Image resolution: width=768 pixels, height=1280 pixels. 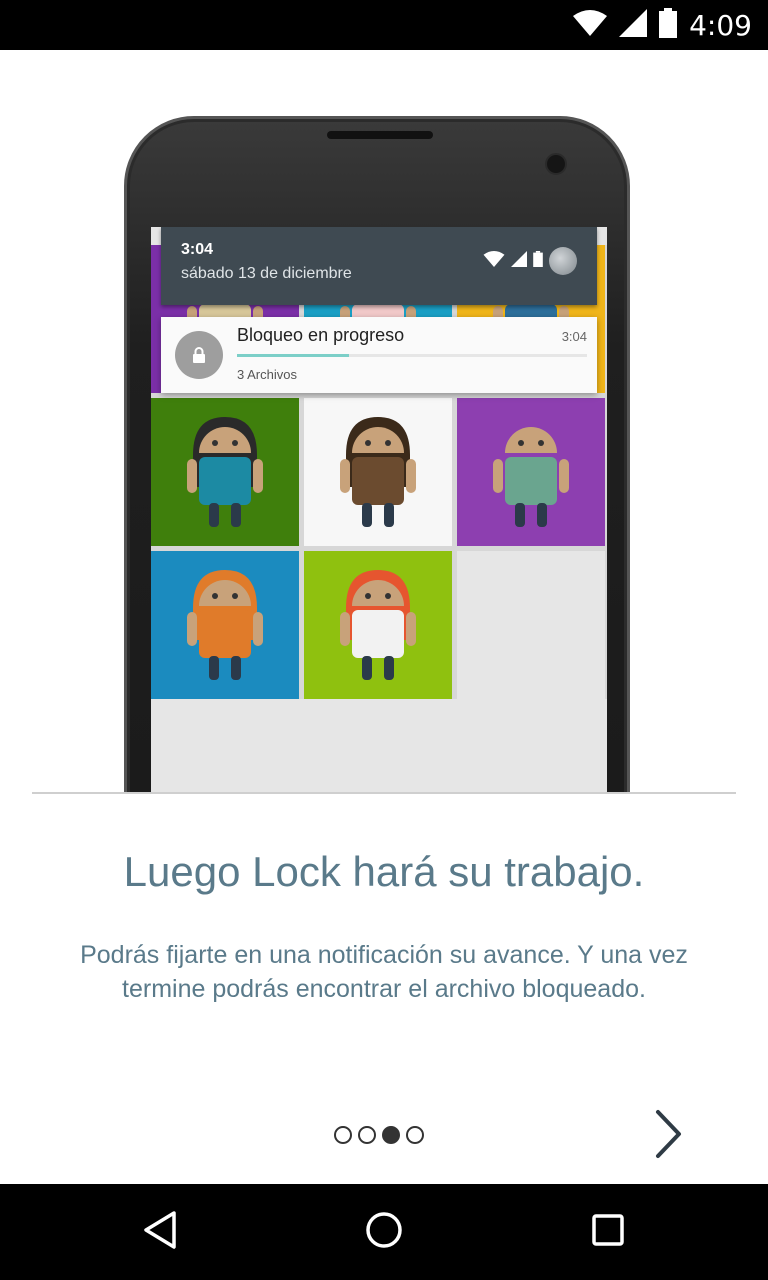 I want to click on recents-button, so click(x=608, y=1232).